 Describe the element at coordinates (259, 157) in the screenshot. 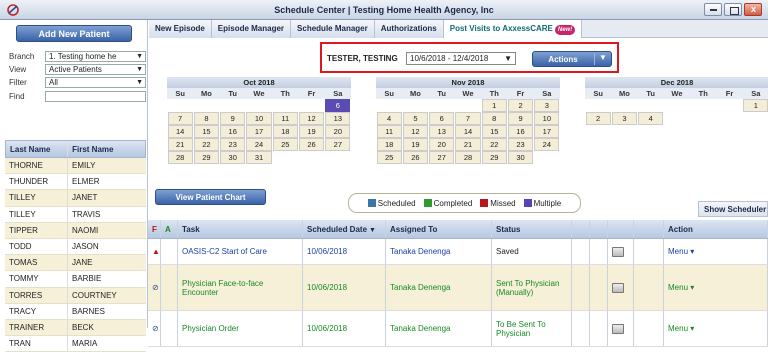

I see `calendar-day: 31` at that location.